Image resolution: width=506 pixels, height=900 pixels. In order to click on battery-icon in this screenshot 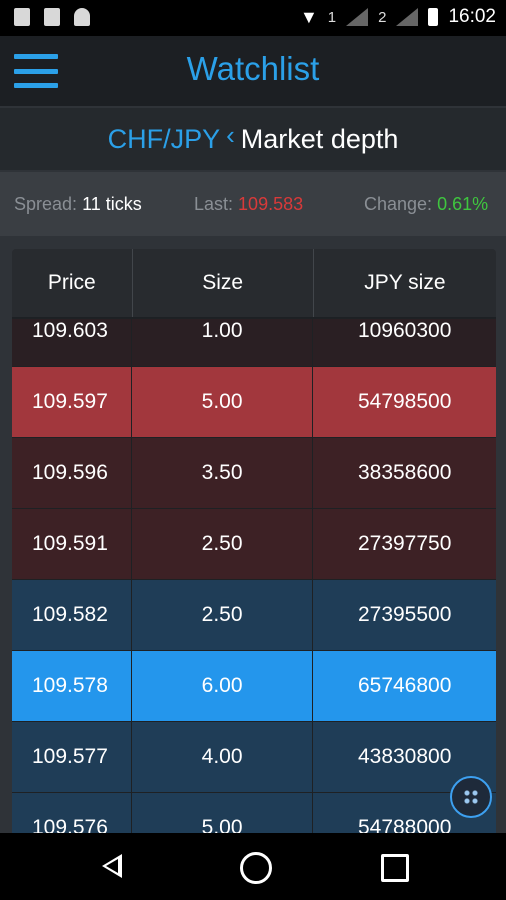, I will do `click(433, 17)`.